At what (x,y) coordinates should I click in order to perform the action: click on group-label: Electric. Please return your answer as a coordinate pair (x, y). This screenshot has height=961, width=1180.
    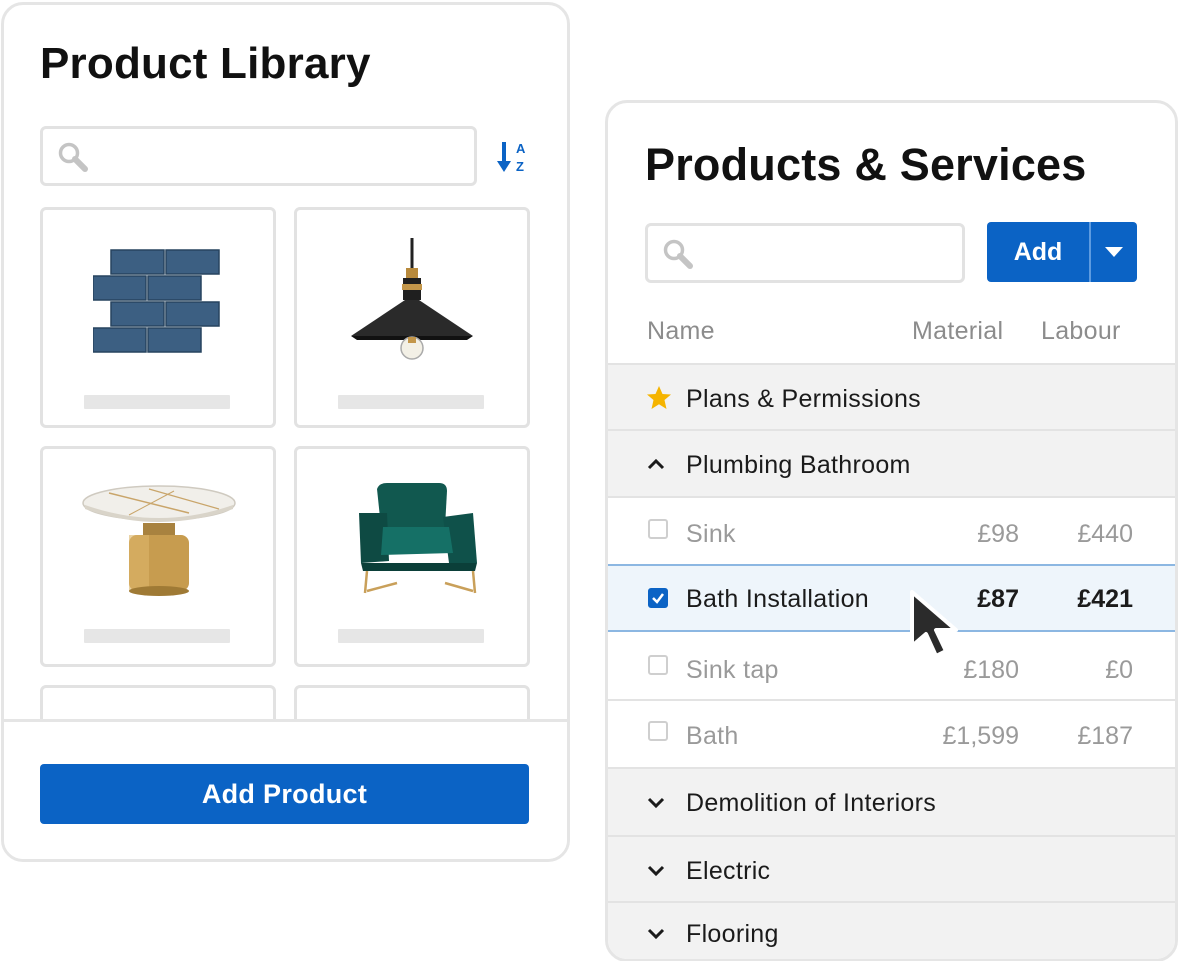
    Looking at the image, I should click on (728, 871).